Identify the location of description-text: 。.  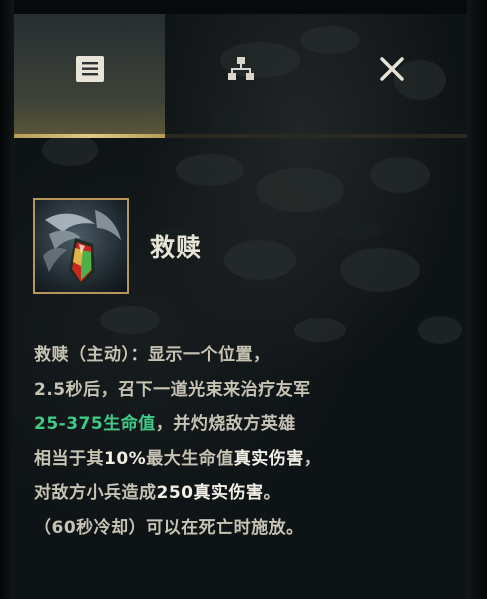
(272, 493).